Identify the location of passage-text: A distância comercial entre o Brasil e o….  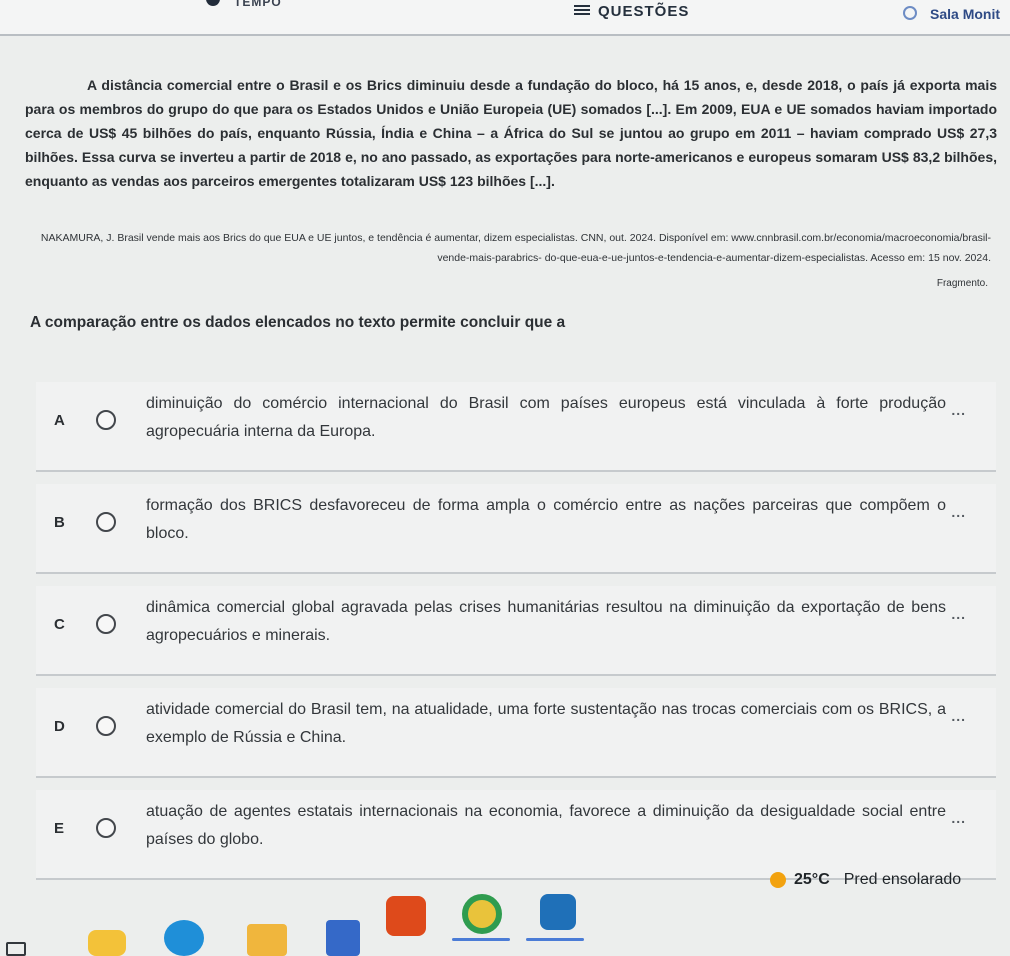
(511, 133).